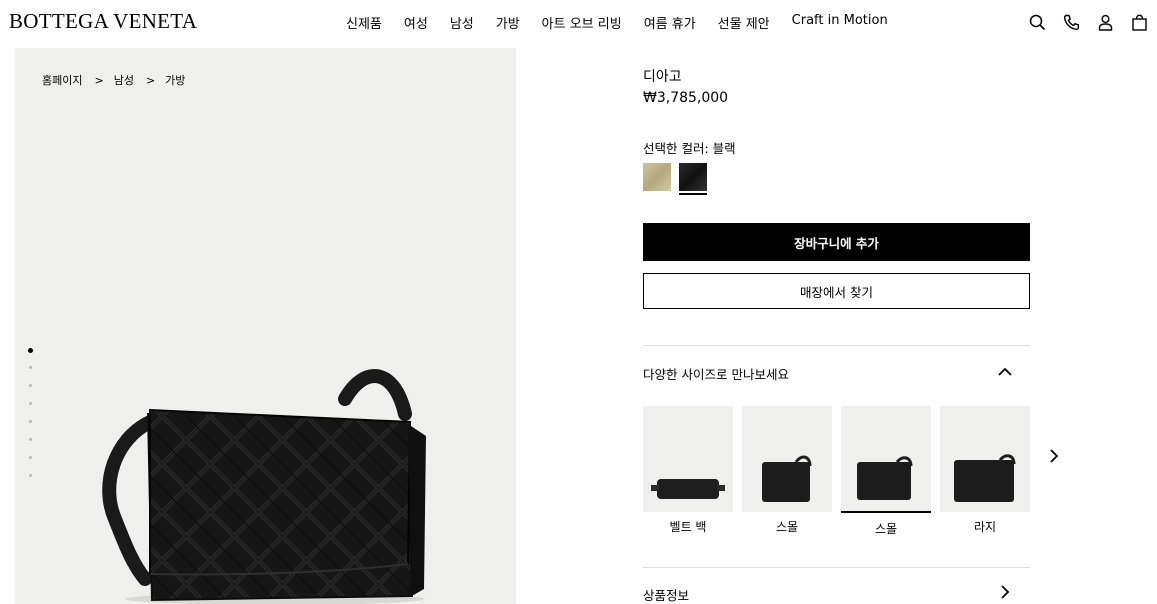 The image size is (1157, 604). What do you see at coordinates (103, 21) in the screenshot?
I see `brand-logo: BOTTEGA VENETA` at bounding box center [103, 21].